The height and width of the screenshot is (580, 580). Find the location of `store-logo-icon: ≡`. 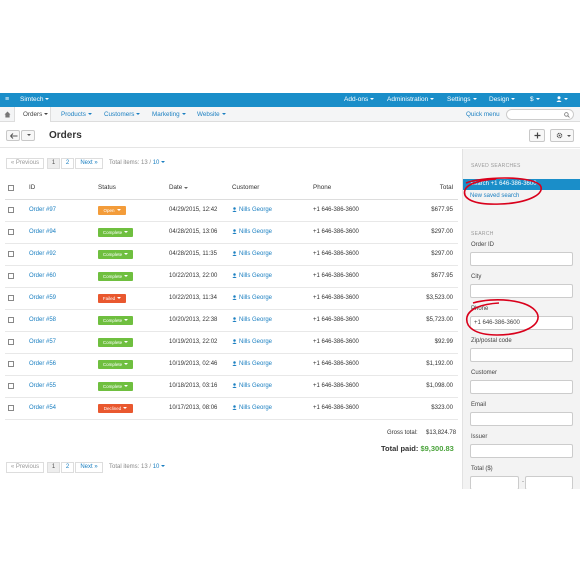

store-logo-icon: ≡ is located at coordinates (7, 99).